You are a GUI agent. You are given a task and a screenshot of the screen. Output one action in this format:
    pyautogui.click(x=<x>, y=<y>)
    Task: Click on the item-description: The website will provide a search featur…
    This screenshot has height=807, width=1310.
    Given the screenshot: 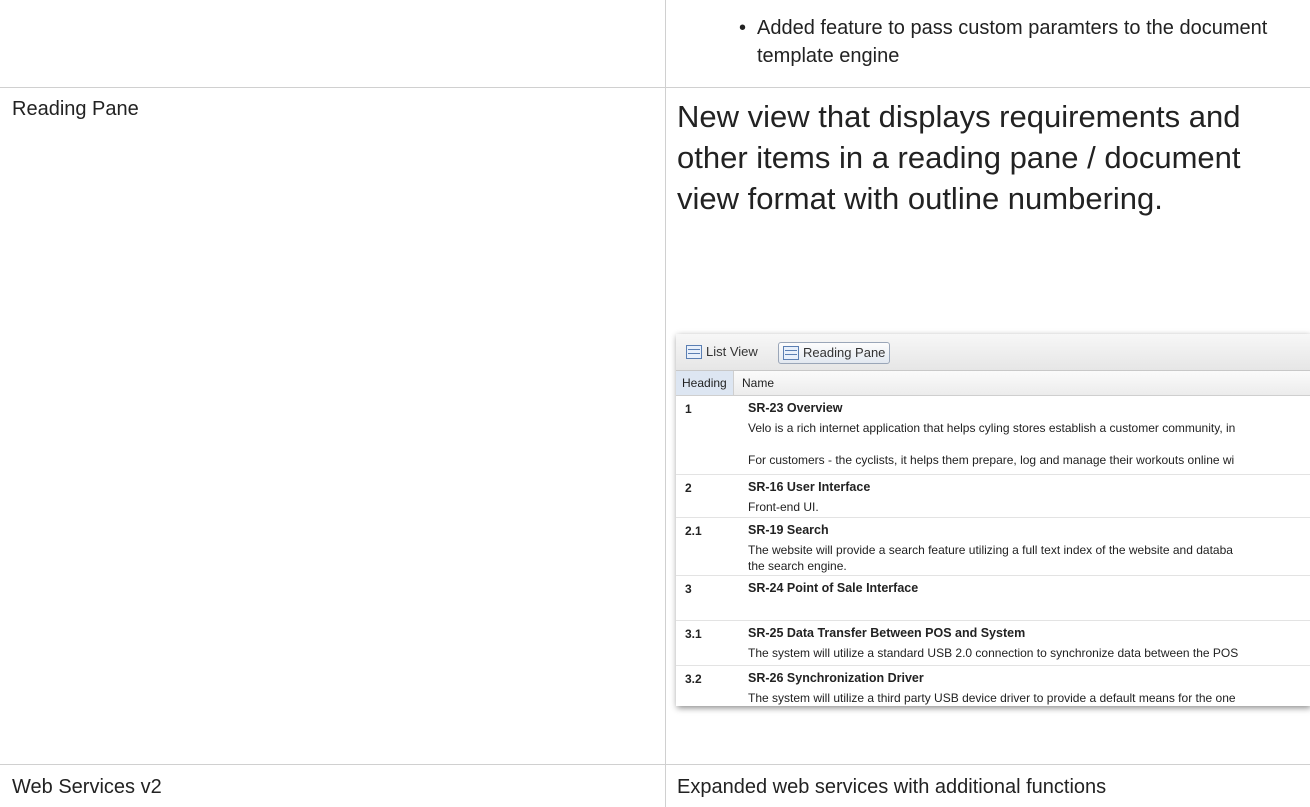 What is the action you would take?
    pyautogui.click(x=990, y=558)
    